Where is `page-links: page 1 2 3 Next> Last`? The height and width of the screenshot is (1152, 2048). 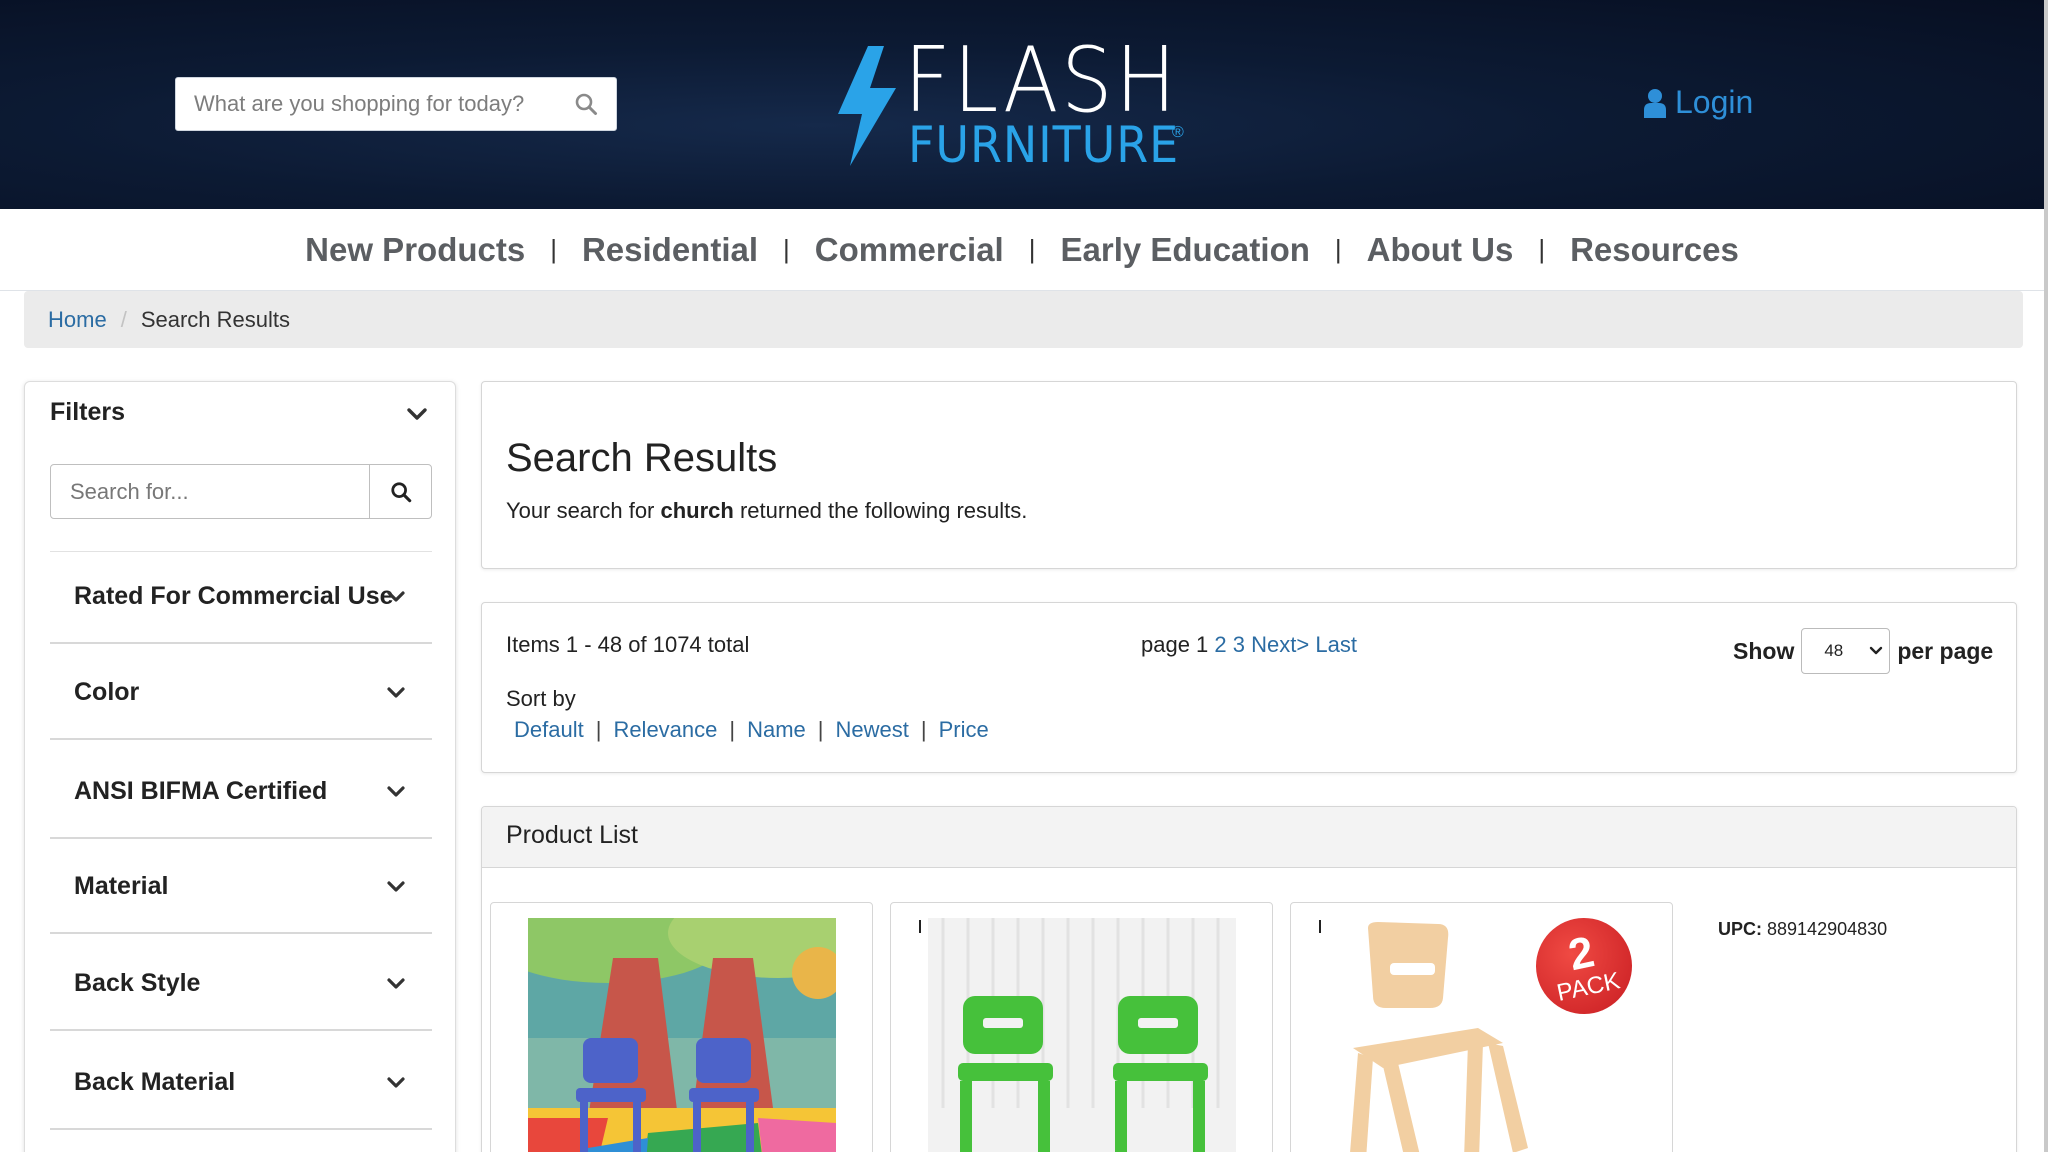 page-links: page 1 2 3 Next> Last is located at coordinates (1249, 645).